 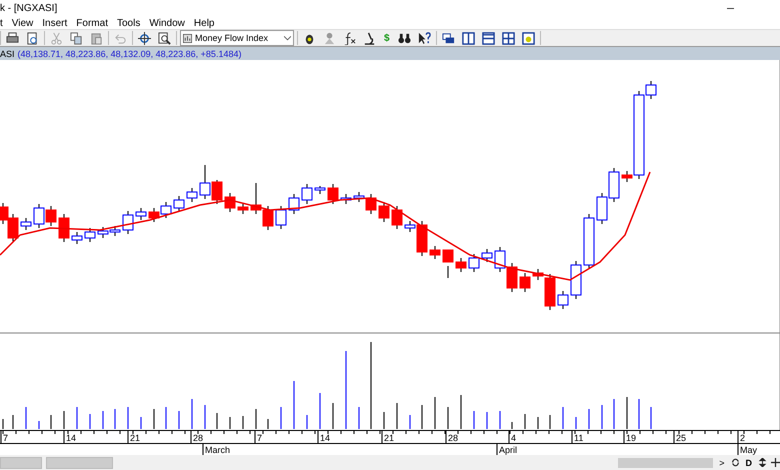 What do you see at coordinates (187, 38) in the screenshot?
I see `chart-icon` at bounding box center [187, 38].